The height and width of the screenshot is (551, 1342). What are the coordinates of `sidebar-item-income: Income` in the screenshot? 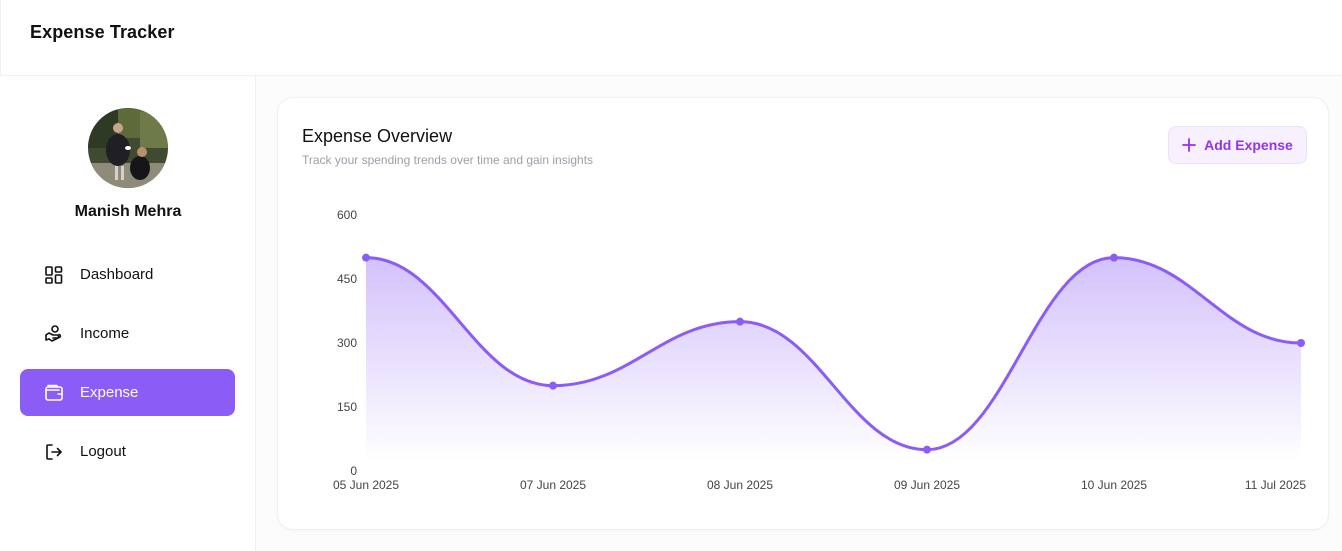 It's located at (127, 333).